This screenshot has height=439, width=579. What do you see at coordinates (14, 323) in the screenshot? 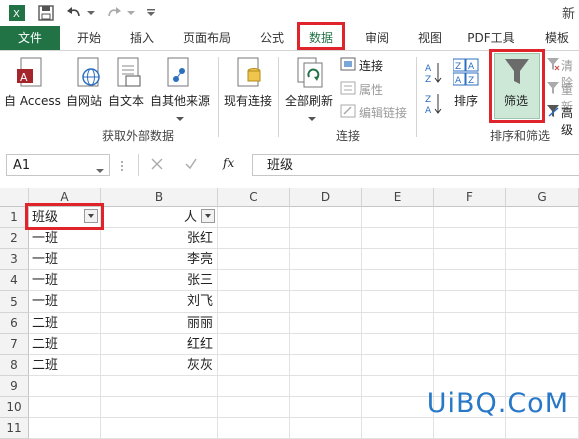
I see `row-header: 6` at bounding box center [14, 323].